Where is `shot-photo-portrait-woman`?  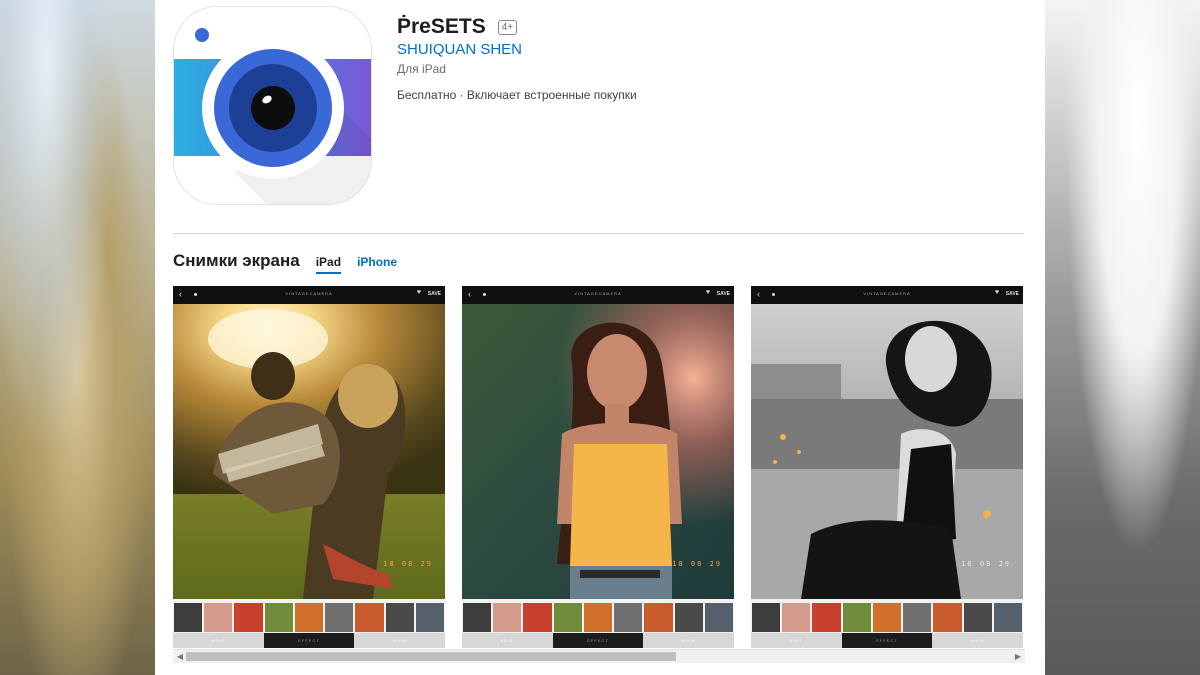 shot-photo-portrait-woman is located at coordinates (598, 451).